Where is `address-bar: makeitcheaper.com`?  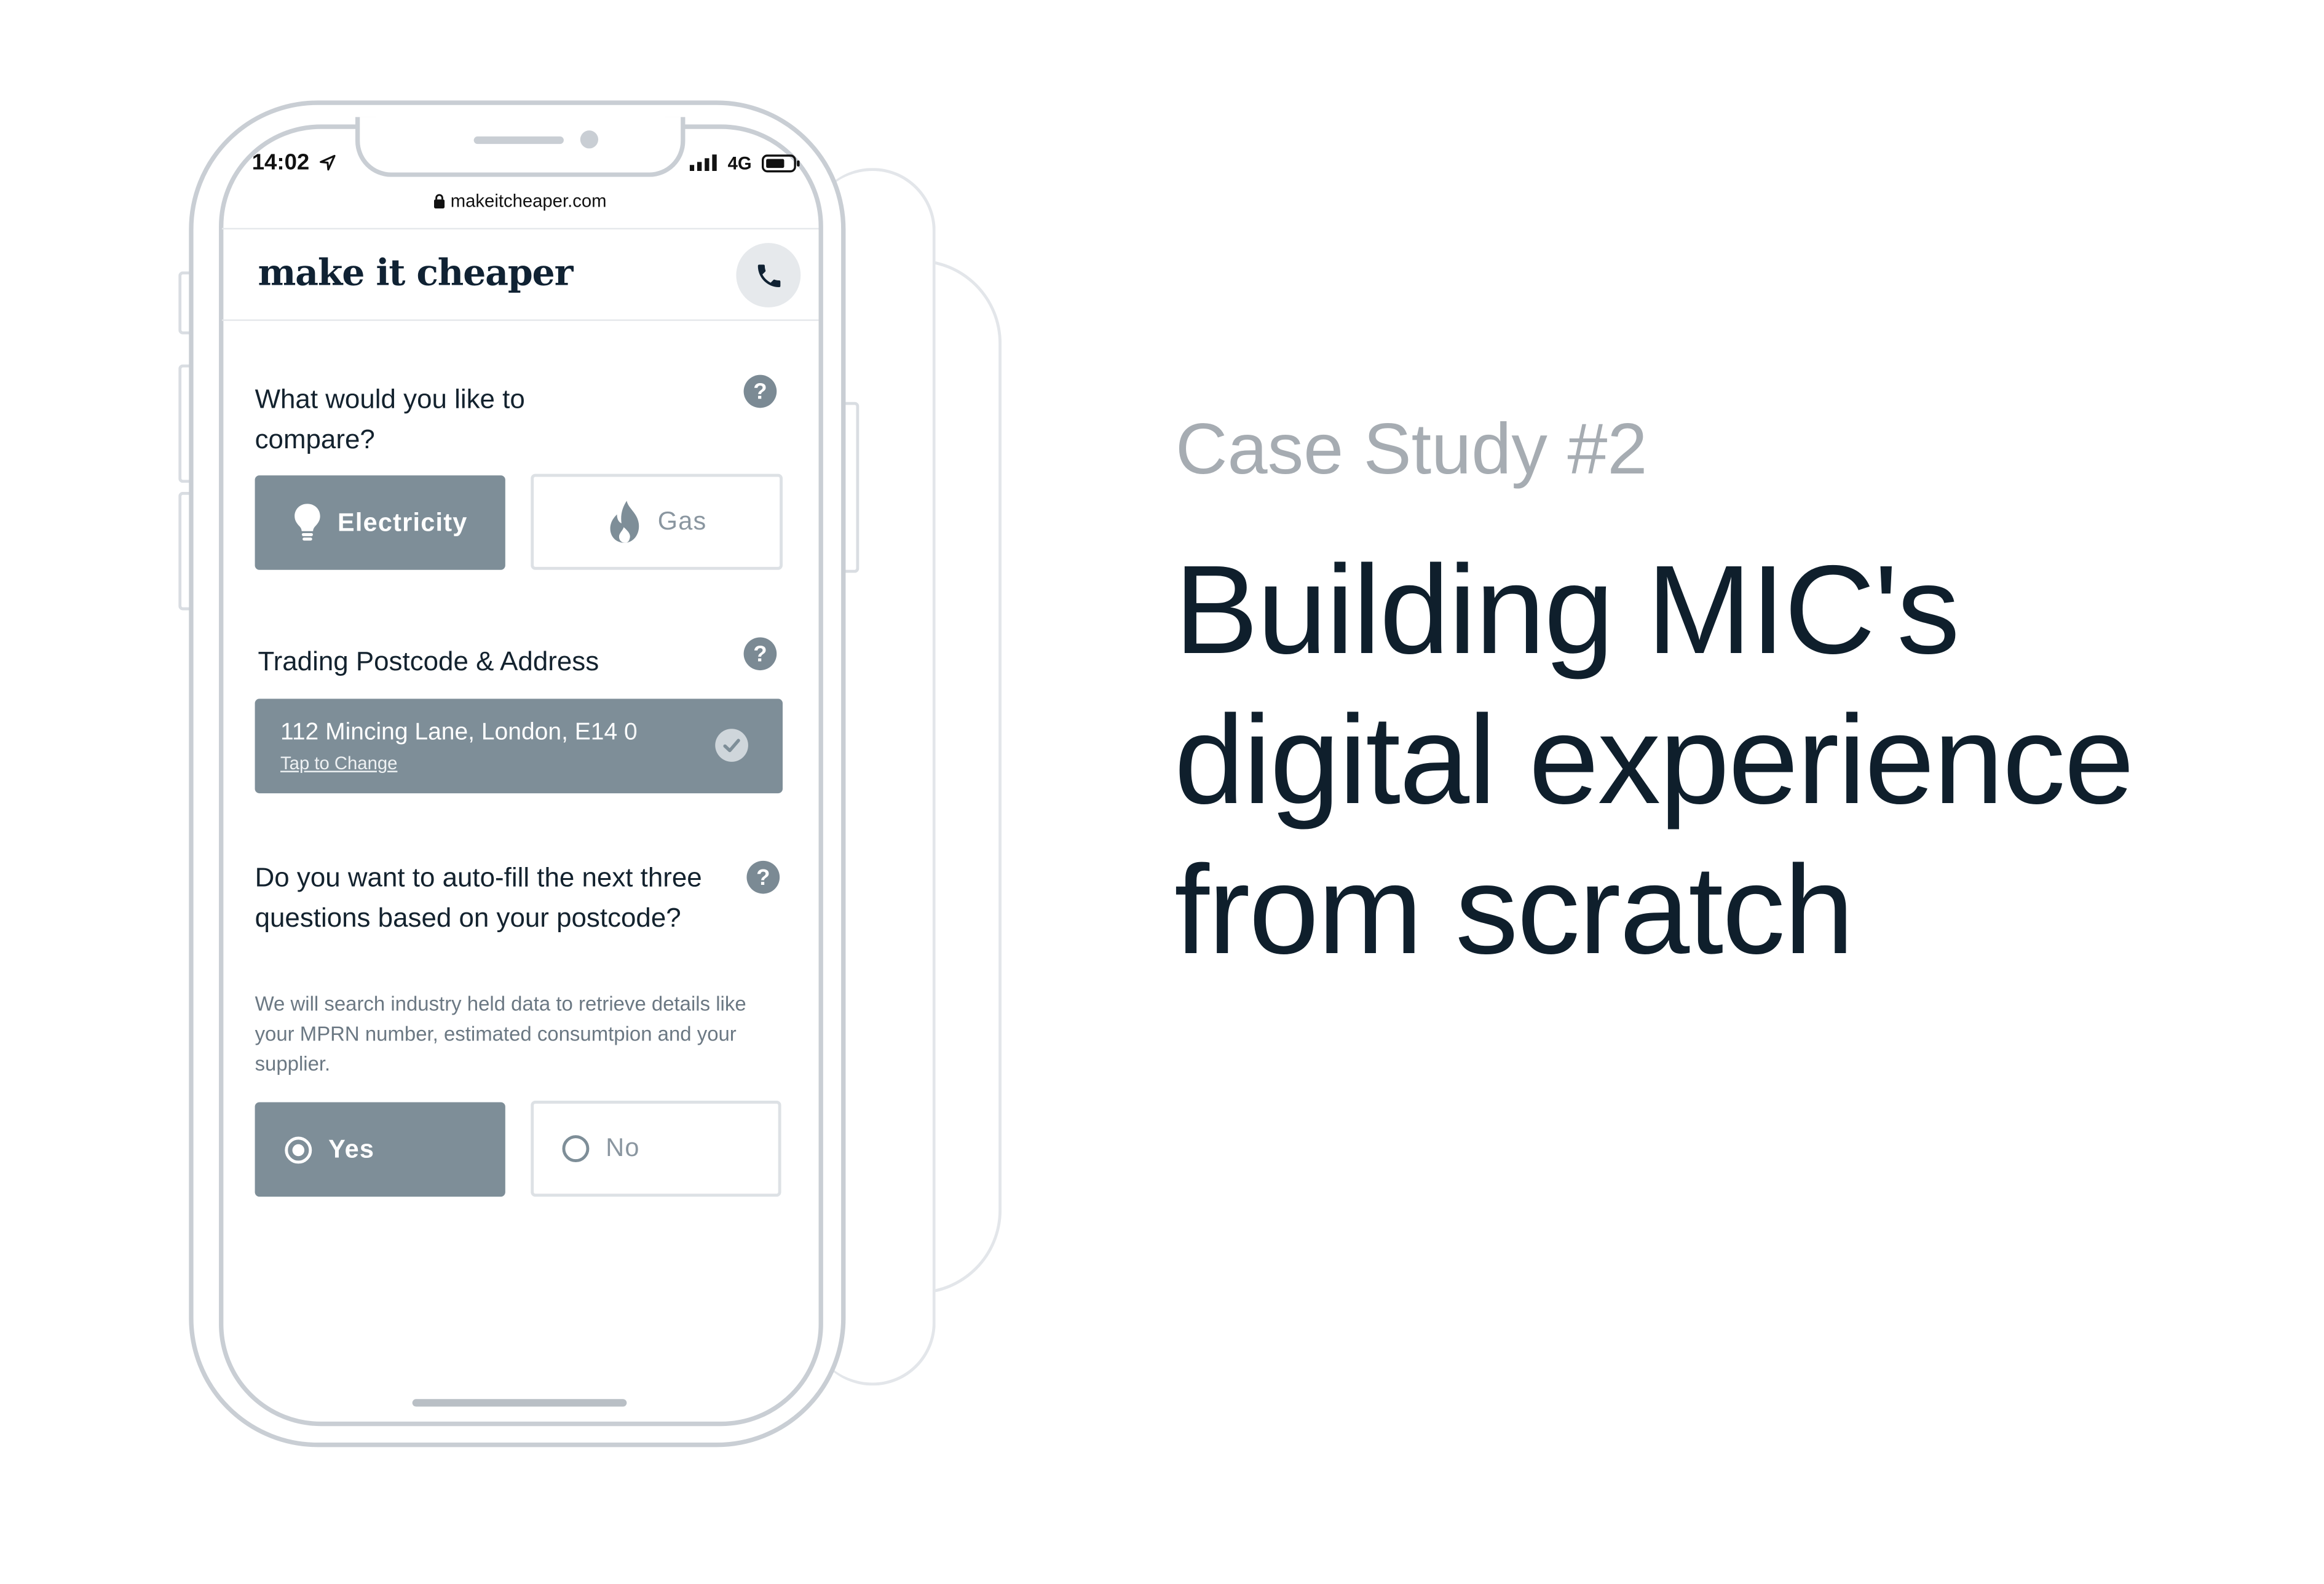 address-bar: makeitcheaper.com is located at coordinates (520, 202).